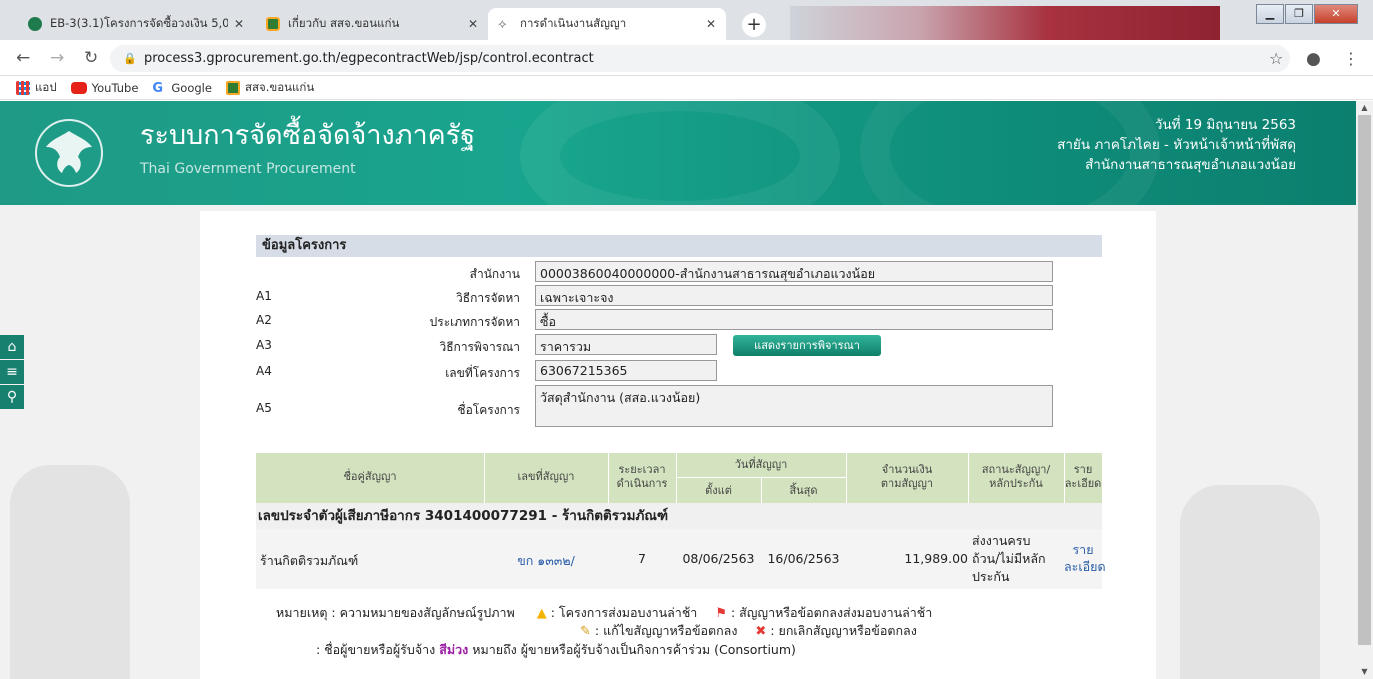 The height and width of the screenshot is (679, 1373). Describe the element at coordinates (1176, 145) in the screenshot. I see `user-name-role: สายัน ภาคโภไคย - หัวหน้าเจ้าหน้าที่พัสดุ` at that location.